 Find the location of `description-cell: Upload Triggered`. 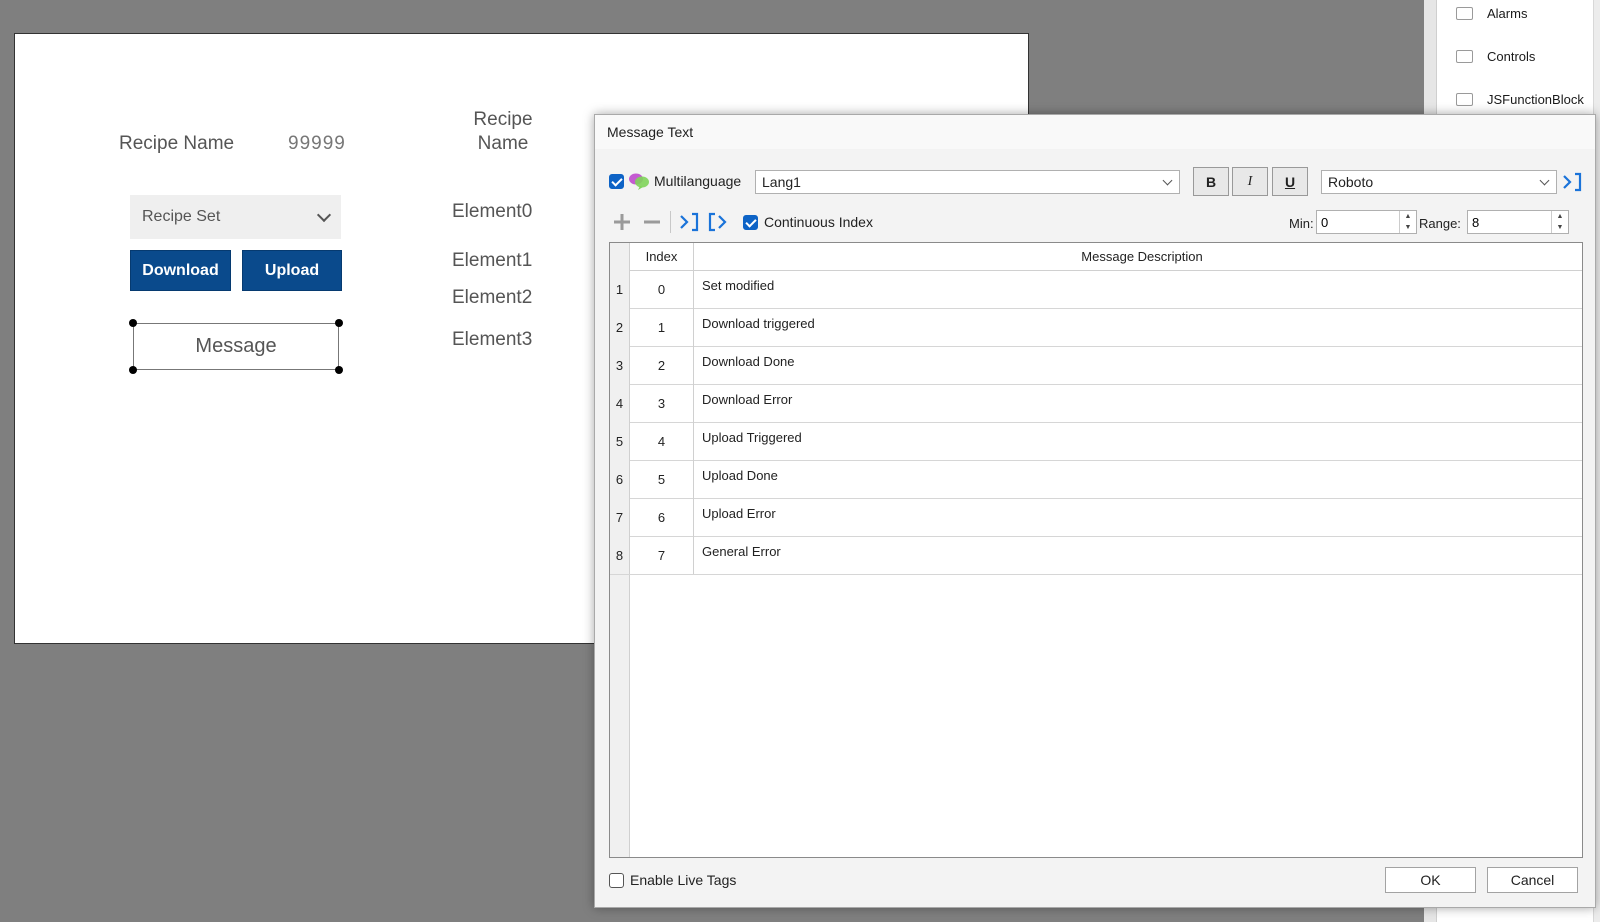

description-cell: Upload Triggered is located at coordinates (1138, 441).